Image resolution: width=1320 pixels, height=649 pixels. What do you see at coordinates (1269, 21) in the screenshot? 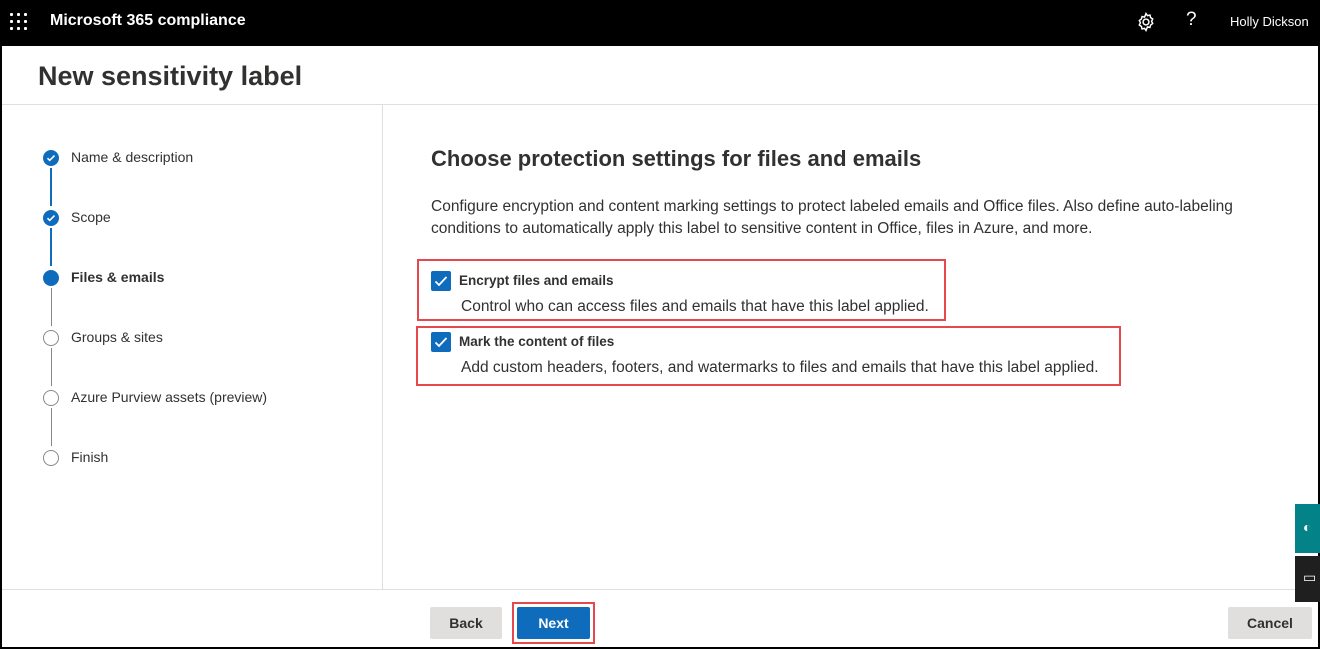
I see `user-name: Holly Dickson` at bounding box center [1269, 21].